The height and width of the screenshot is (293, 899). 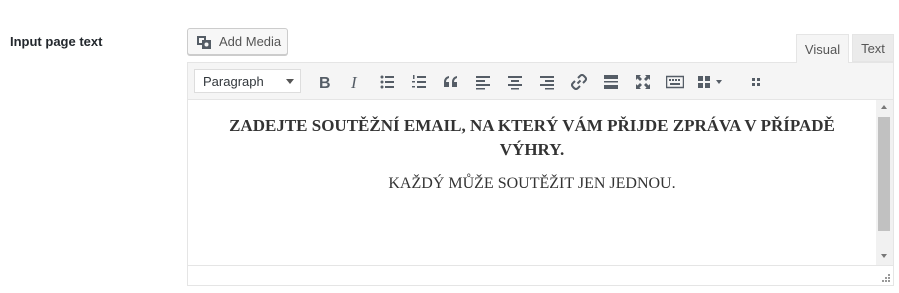 What do you see at coordinates (873, 48) in the screenshot?
I see `tab-text: Text` at bounding box center [873, 48].